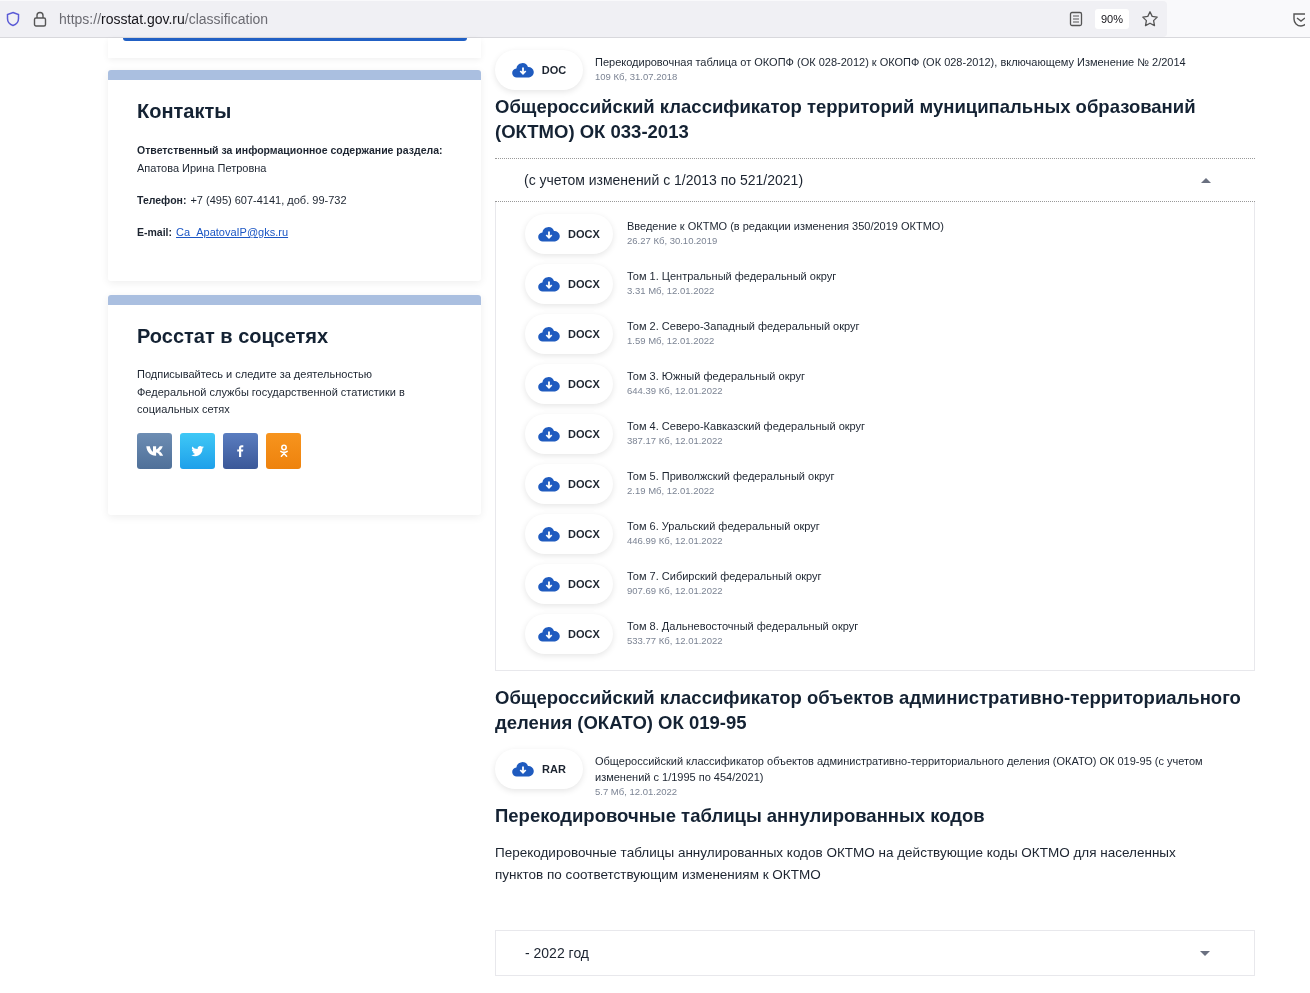  I want to click on file-link: Введение к ОКТМО (в редакции изменения 350/2019 ОКТМО), so click(786, 226).